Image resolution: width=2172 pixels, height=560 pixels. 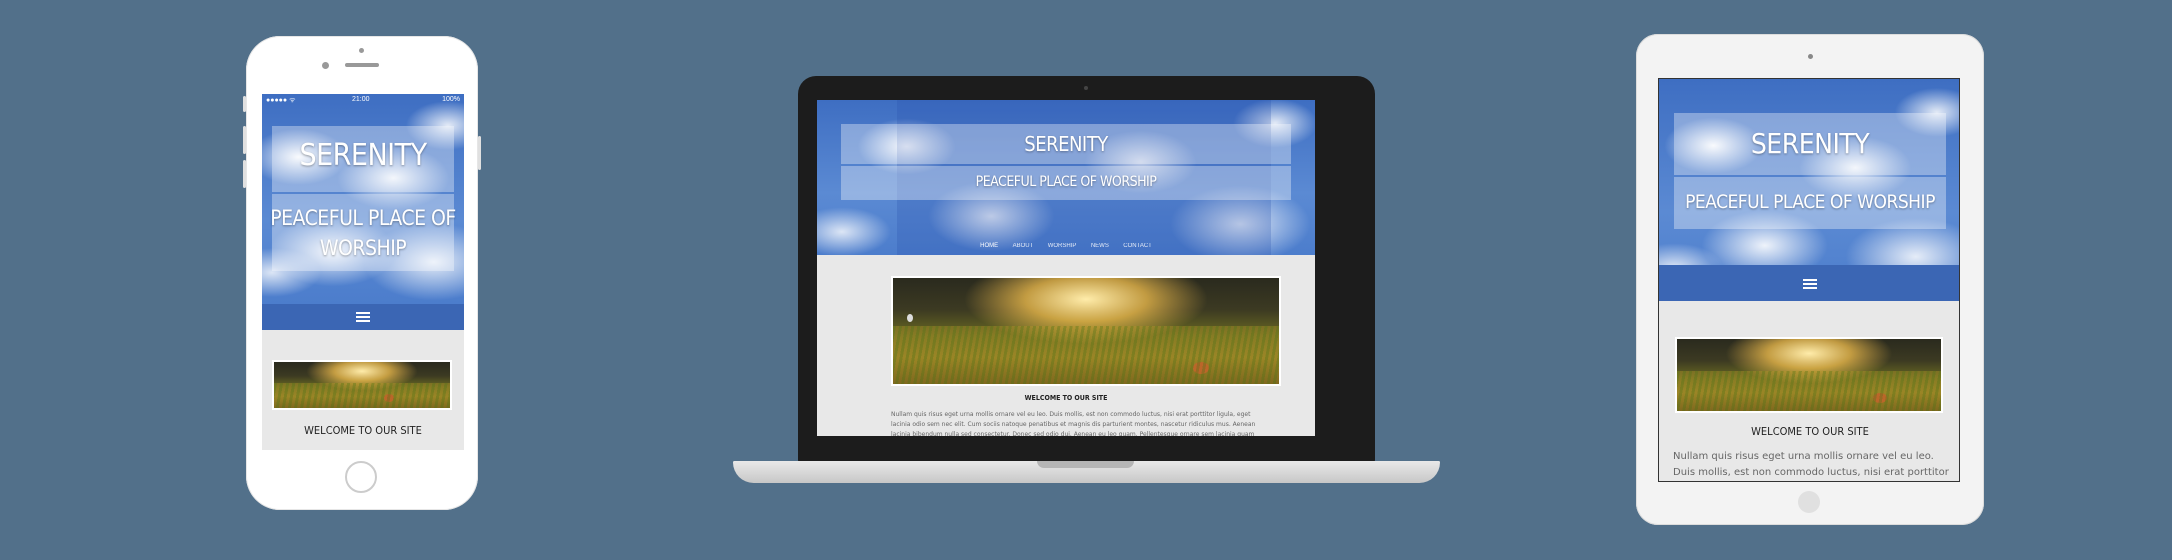 What do you see at coordinates (281, 100) in the screenshot?
I see `carrier-signal: ●●●●● ᯤ` at bounding box center [281, 100].